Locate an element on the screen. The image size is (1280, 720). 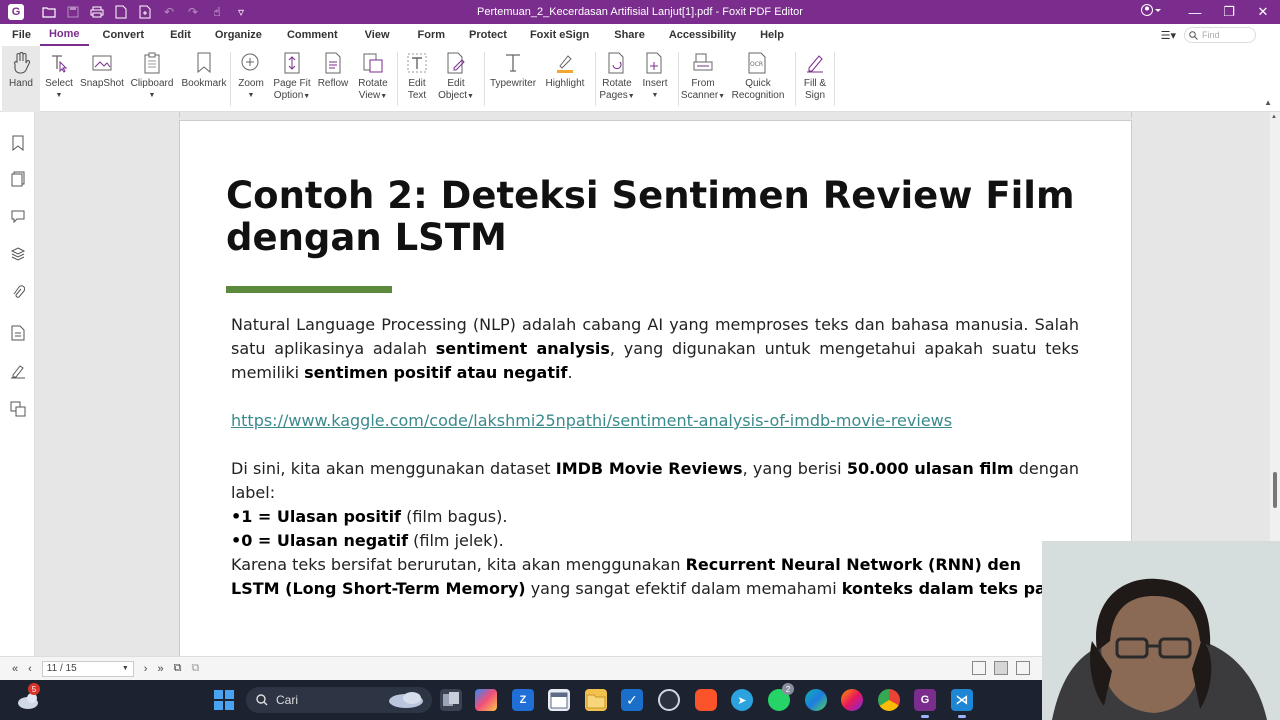
fill-sign-button: Fill & Sign is located at coordinates (815, 74).